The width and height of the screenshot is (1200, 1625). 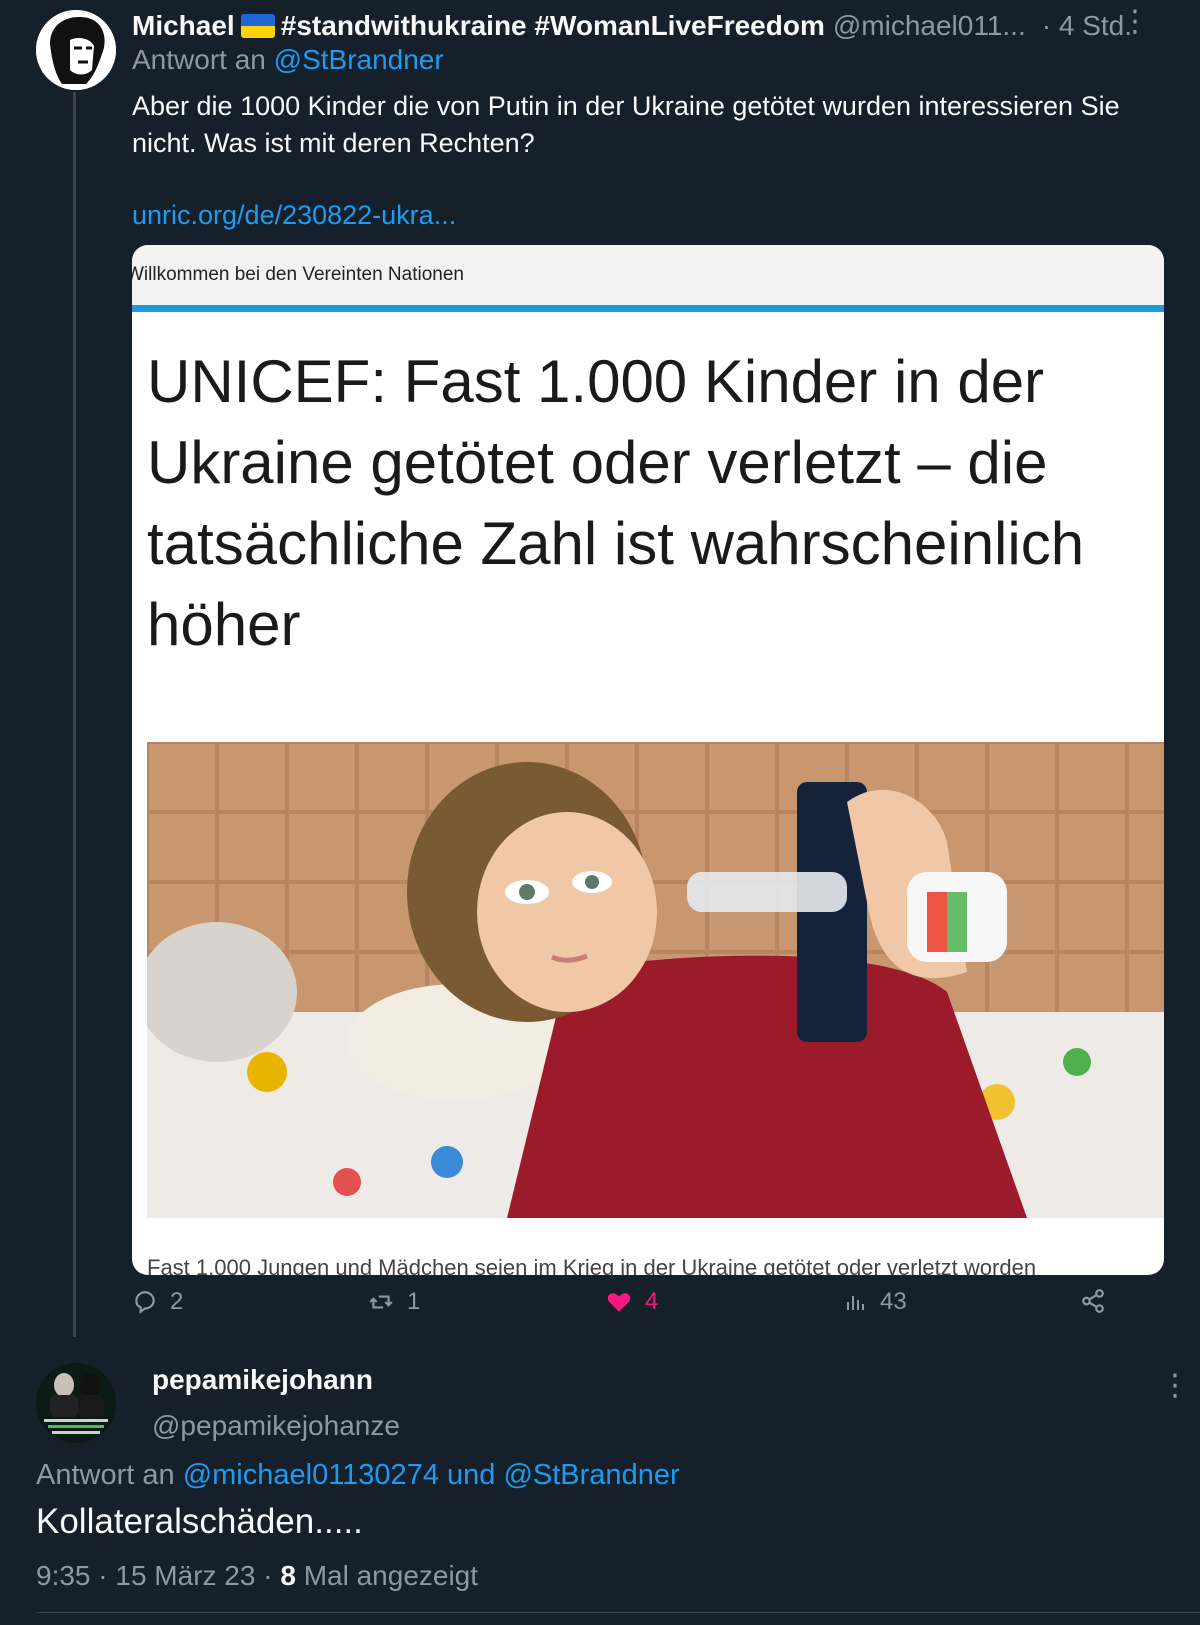 I want to click on reply-icon, so click(x=145, y=1302).